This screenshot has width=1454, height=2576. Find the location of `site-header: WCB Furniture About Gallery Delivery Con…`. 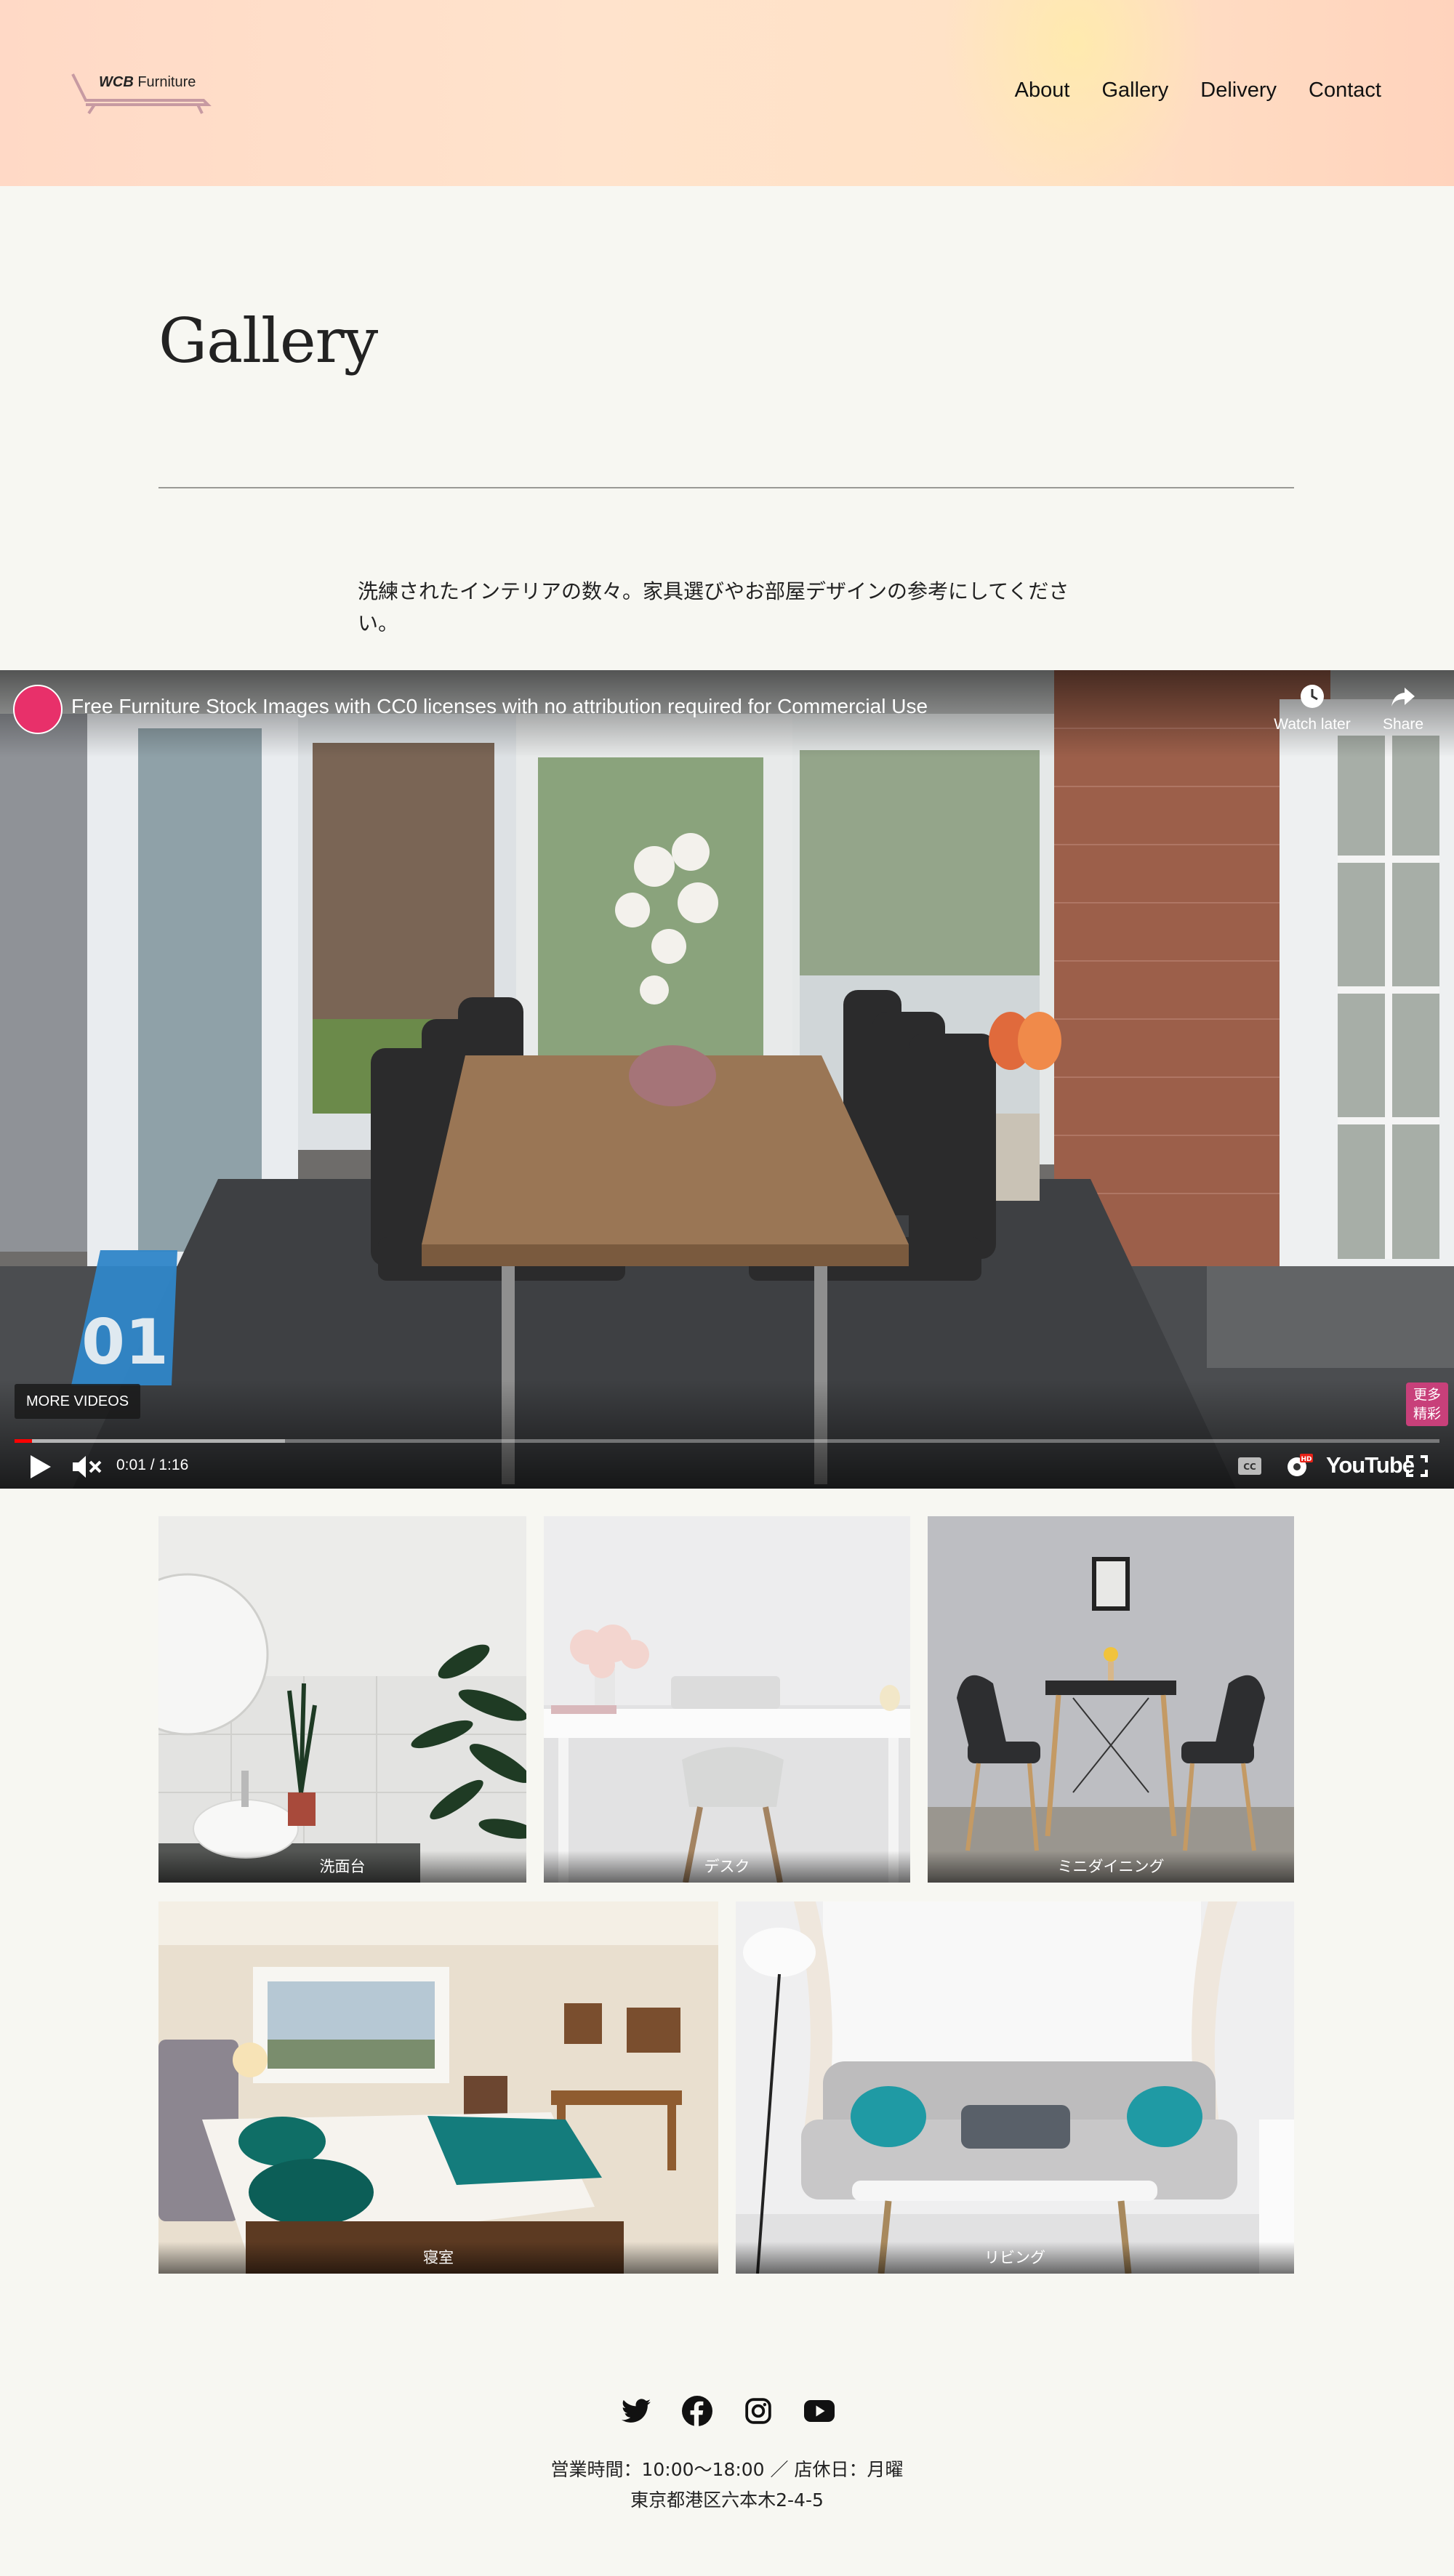

site-header: WCB Furniture About Gallery Delivery Con… is located at coordinates (727, 93).